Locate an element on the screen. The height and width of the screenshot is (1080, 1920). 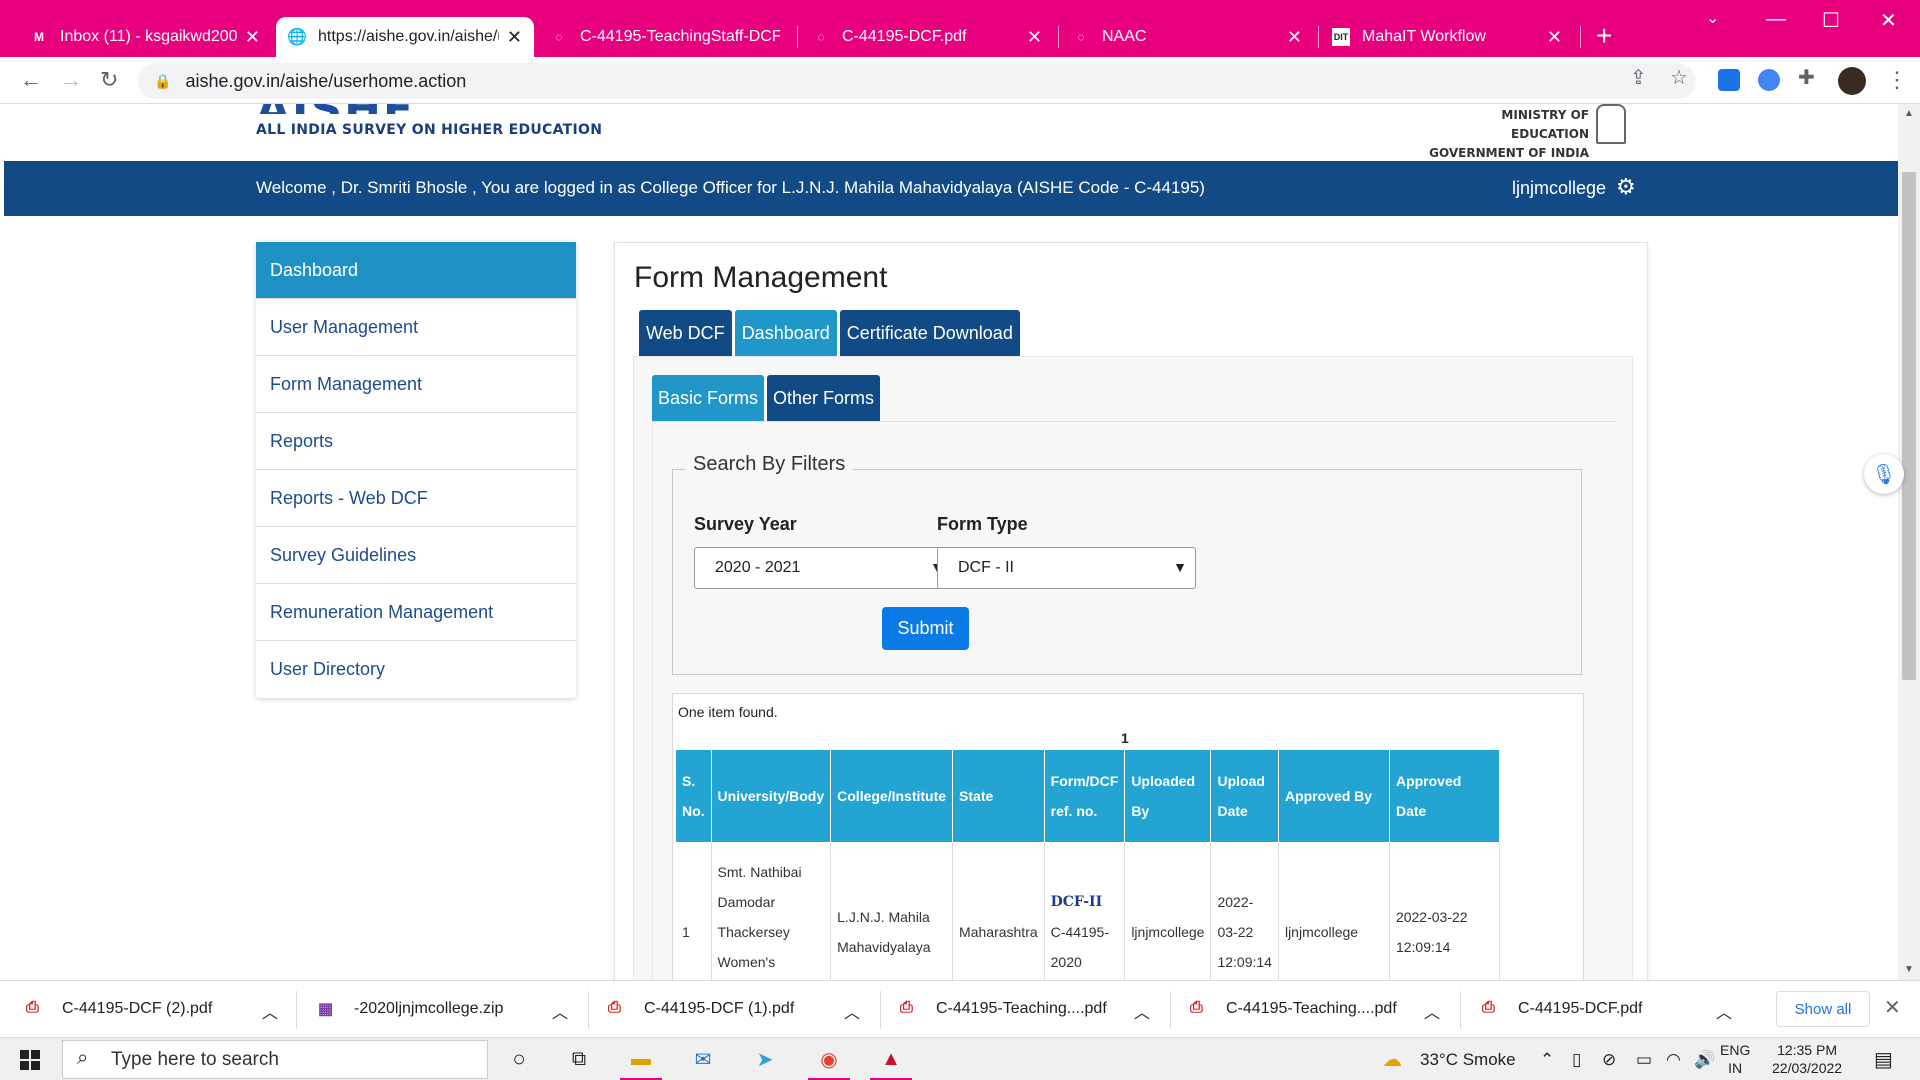
scroll-thumb is located at coordinates (1909, 426).